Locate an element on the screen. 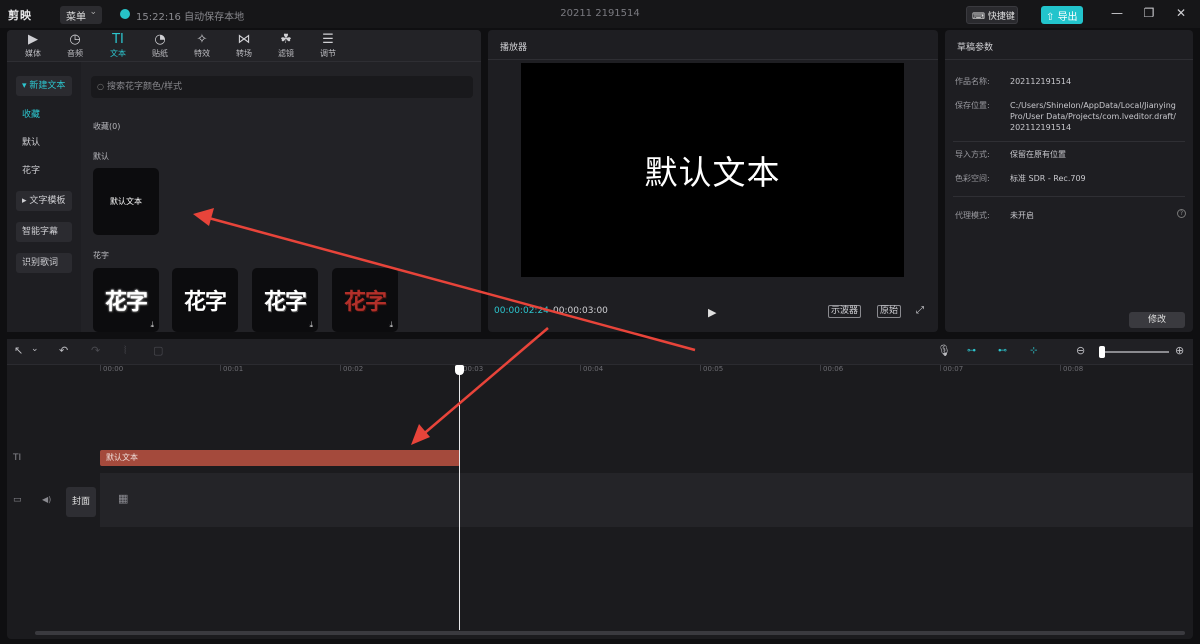  favorites-heading: 收藏(0) is located at coordinates (107, 126).